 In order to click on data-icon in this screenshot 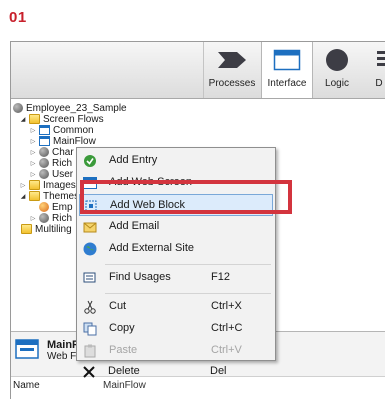, I will do `click(377, 60)`.